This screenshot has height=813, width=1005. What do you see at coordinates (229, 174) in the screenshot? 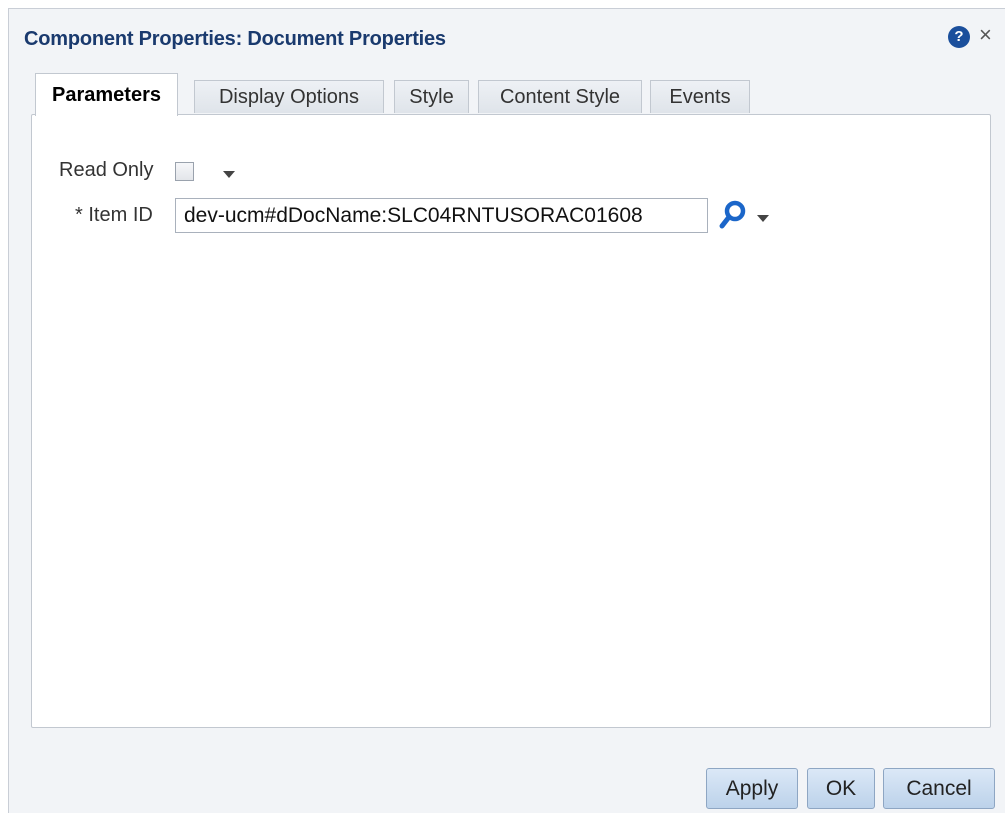
I see `read-only-dropdown-icon` at bounding box center [229, 174].